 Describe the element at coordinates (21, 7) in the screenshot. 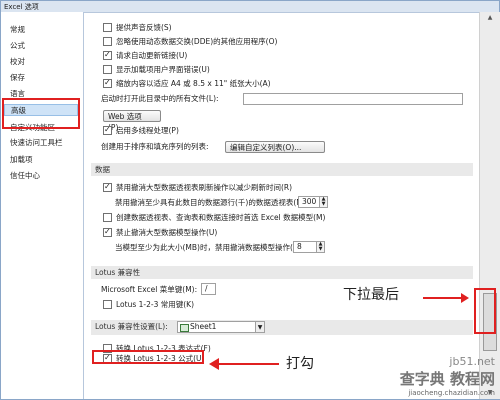

I see `window-title: Excel 选项` at that location.